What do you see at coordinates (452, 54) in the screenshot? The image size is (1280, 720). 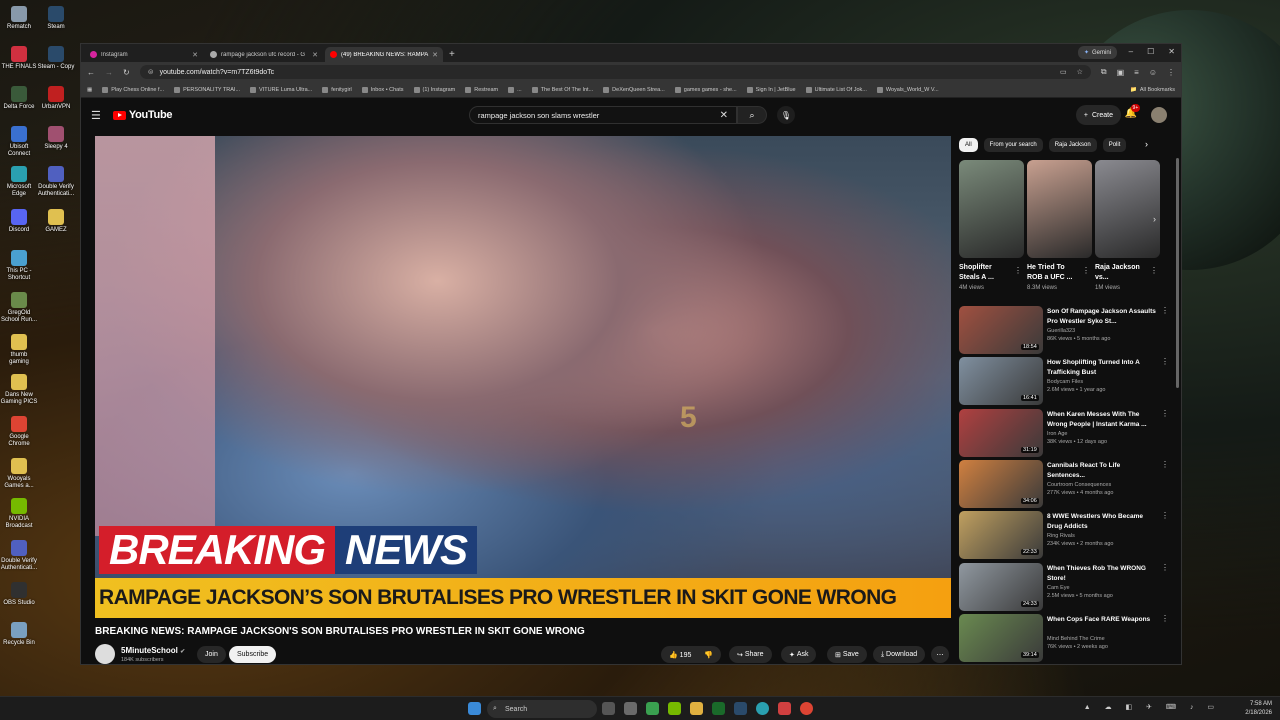 I see `new-tab-button: +` at bounding box center [452, 54].